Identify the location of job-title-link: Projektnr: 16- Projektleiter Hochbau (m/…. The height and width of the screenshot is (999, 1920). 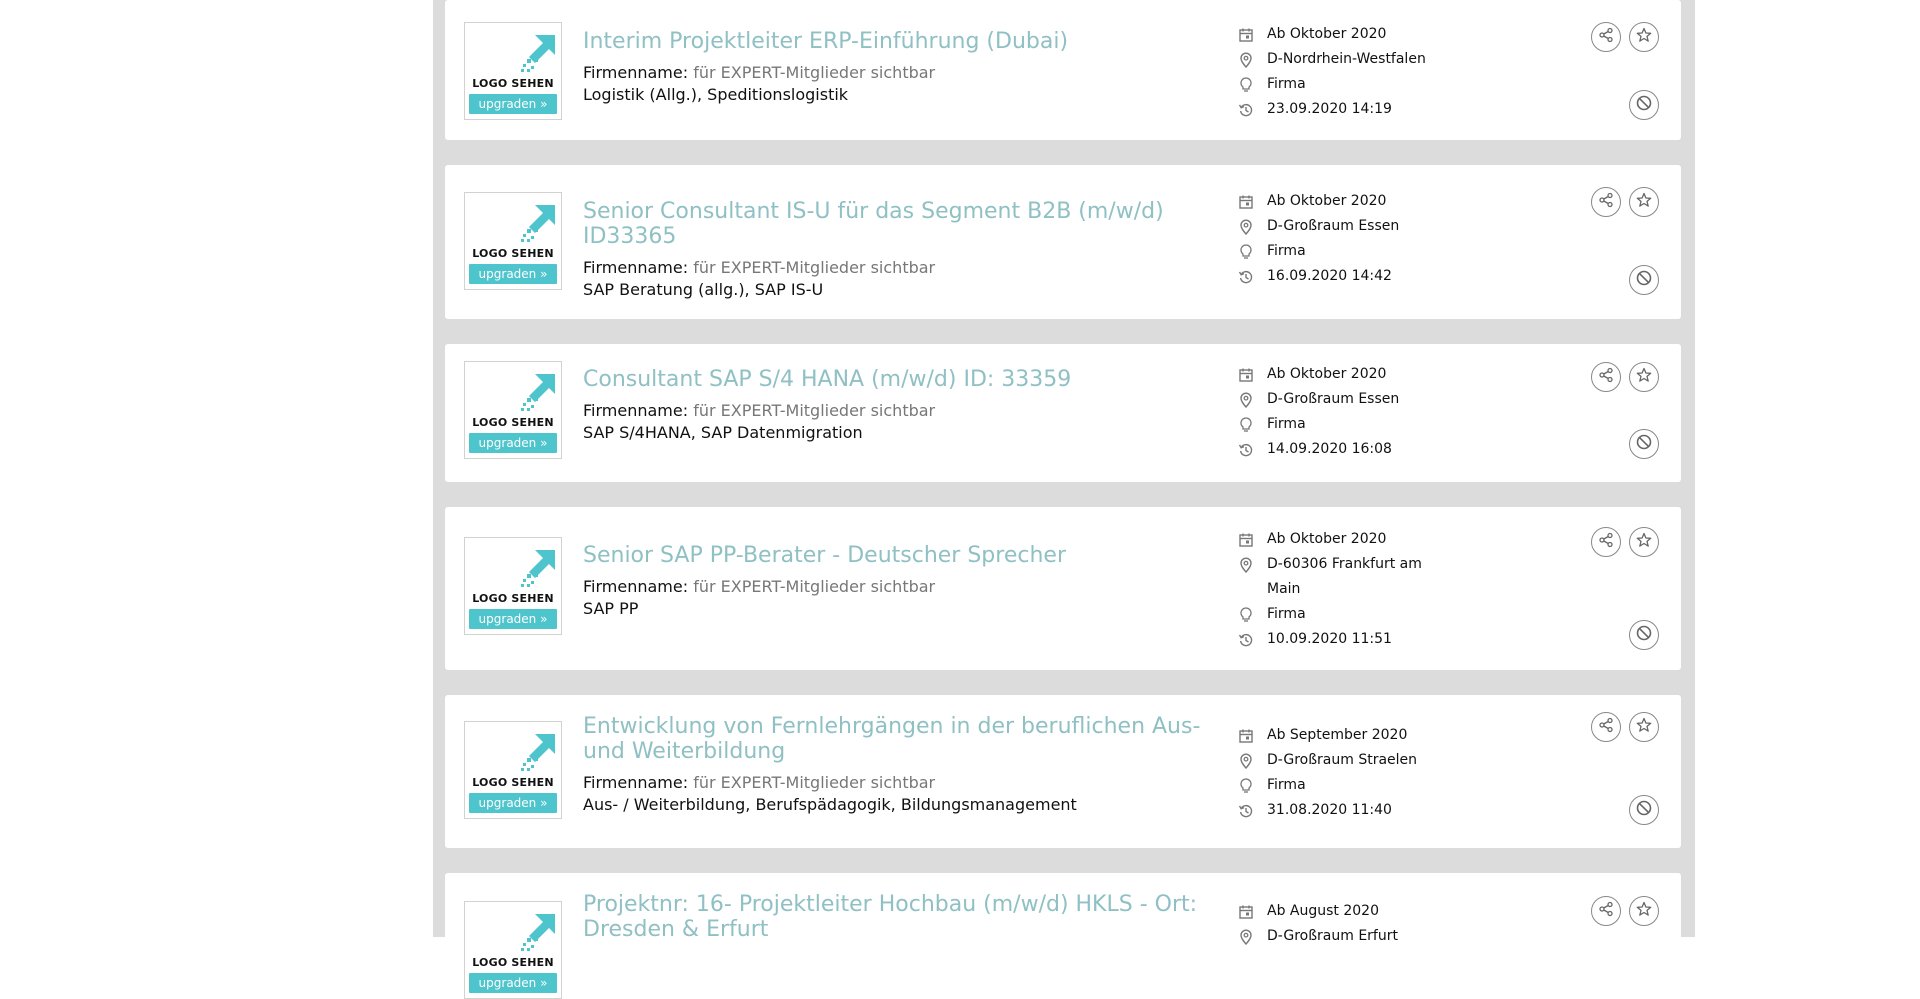
(893, 917).